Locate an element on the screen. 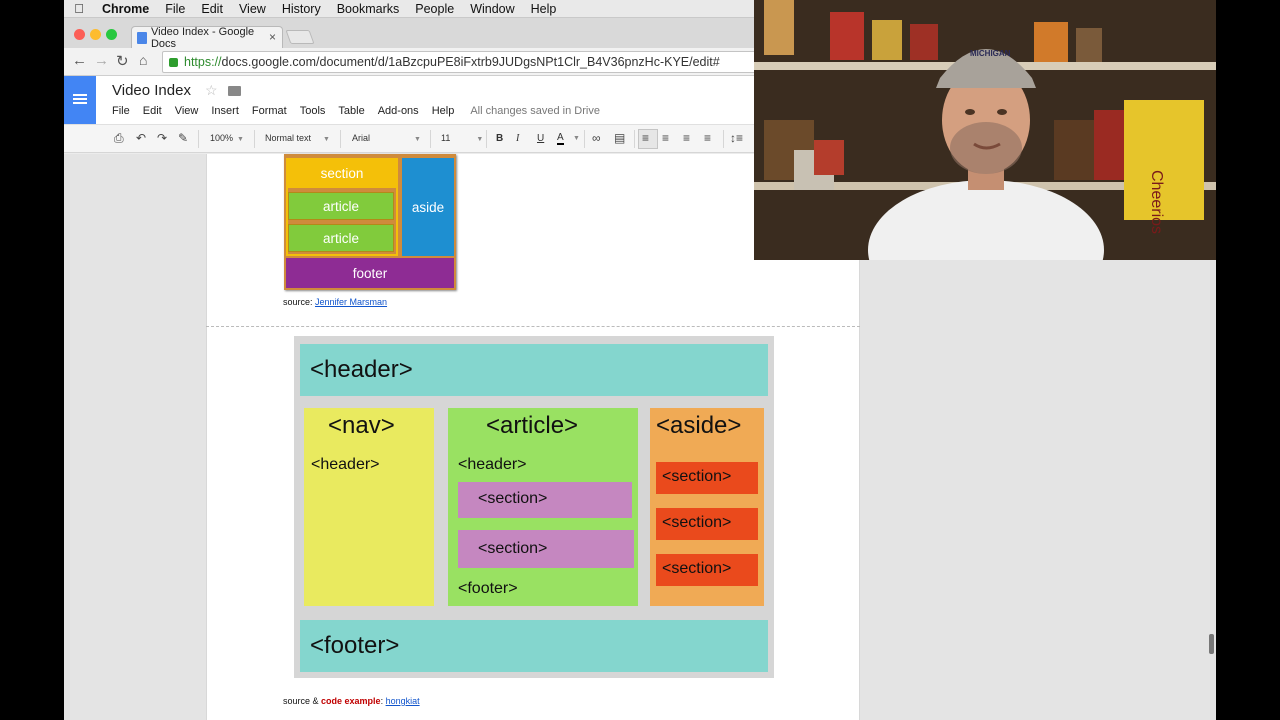 The image size is (1280, 720). docs-menu-insert: Insert is located at coordinates (225, 111).